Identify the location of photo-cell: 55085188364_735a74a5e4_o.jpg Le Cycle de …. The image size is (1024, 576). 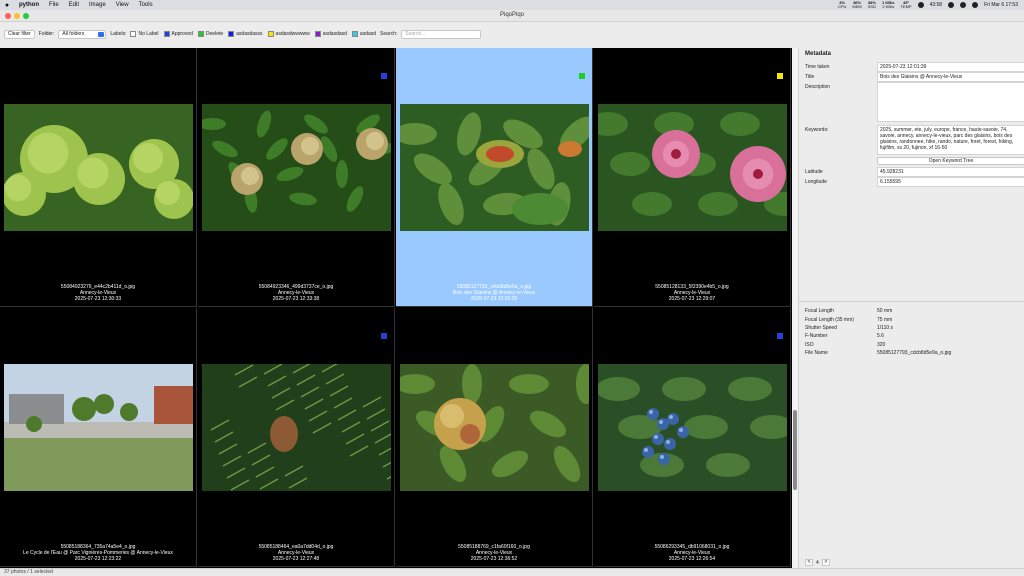
(98, 437).